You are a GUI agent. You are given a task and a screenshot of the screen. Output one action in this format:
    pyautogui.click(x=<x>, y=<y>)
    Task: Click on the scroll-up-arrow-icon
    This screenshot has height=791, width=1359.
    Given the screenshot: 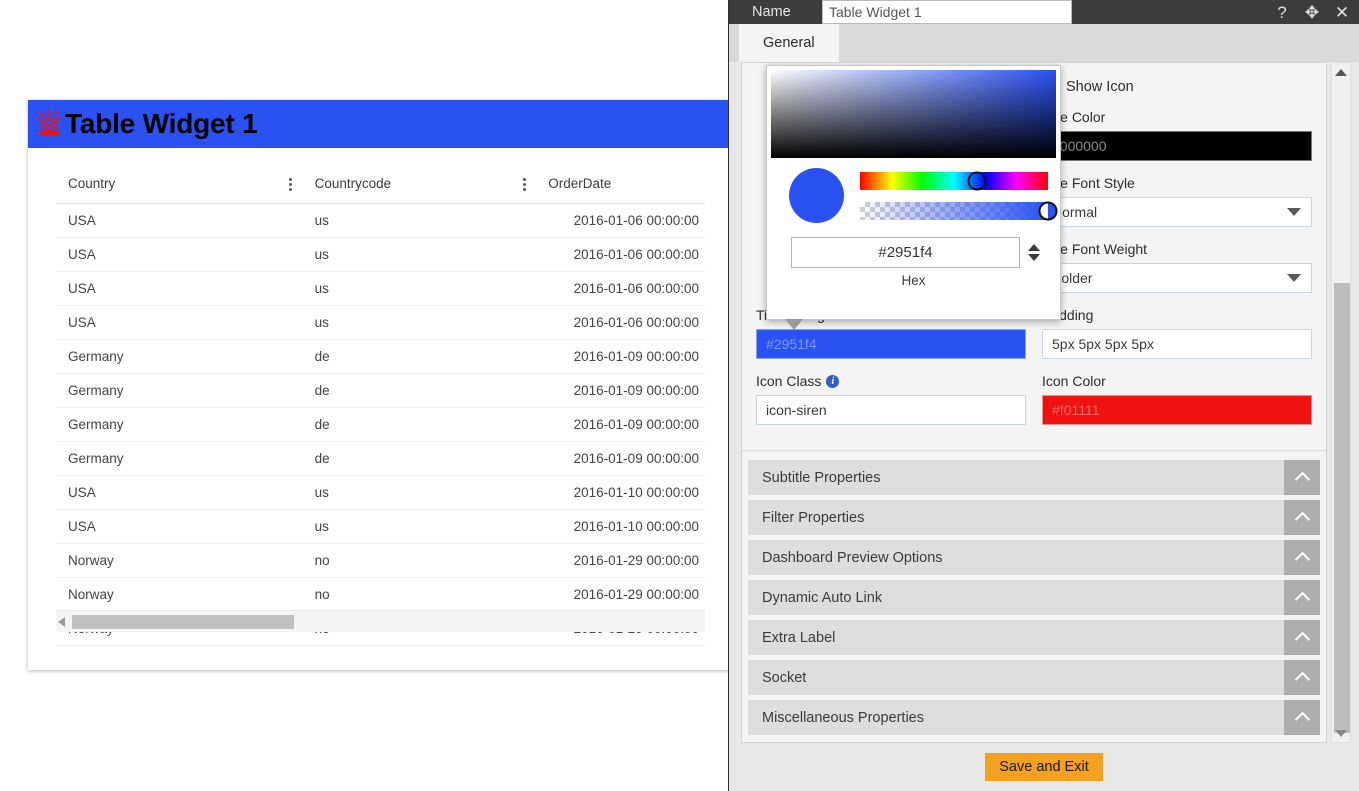 What is the action you would take?
    pyautogui.click(x=1341, y=72)
    